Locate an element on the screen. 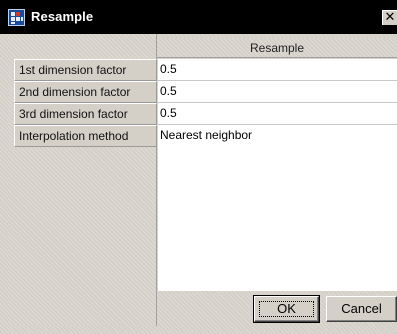  table-header: Resample is located at coordinates (277, 48).